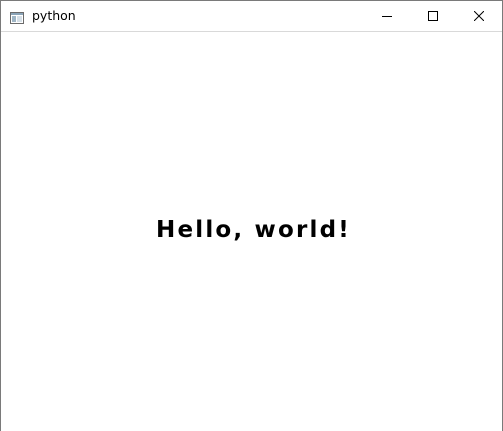 The height and width of the screenshot is (431, 503). Describe the element at coordinates (17, 16) in the screenshot. I see `app-window-icon` at that location.